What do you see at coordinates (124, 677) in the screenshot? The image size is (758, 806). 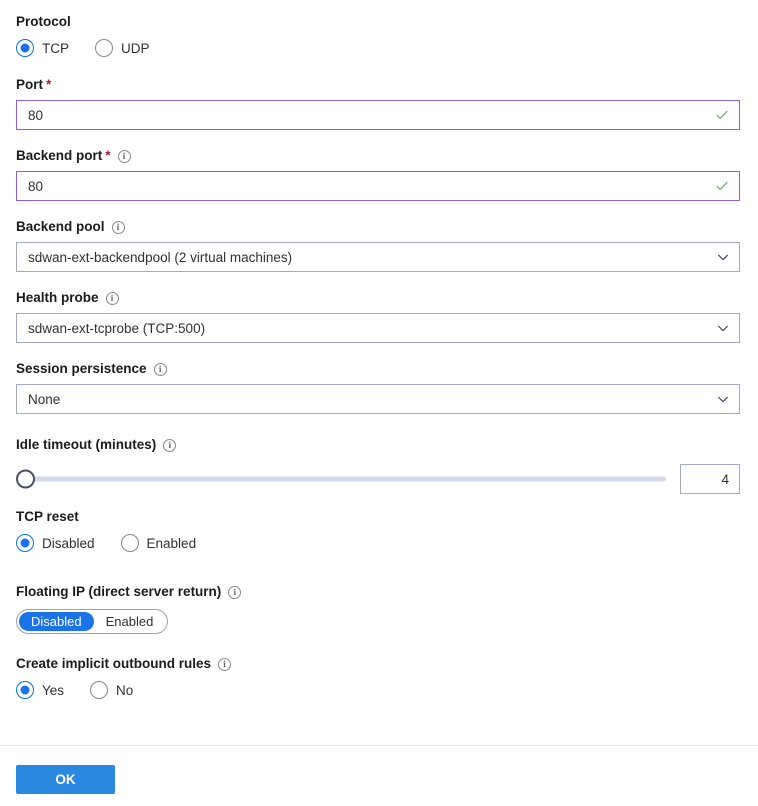 I see `outbound-rules-field: Create implicit outbound rules i Yes No` at bounding box center [124, 677].